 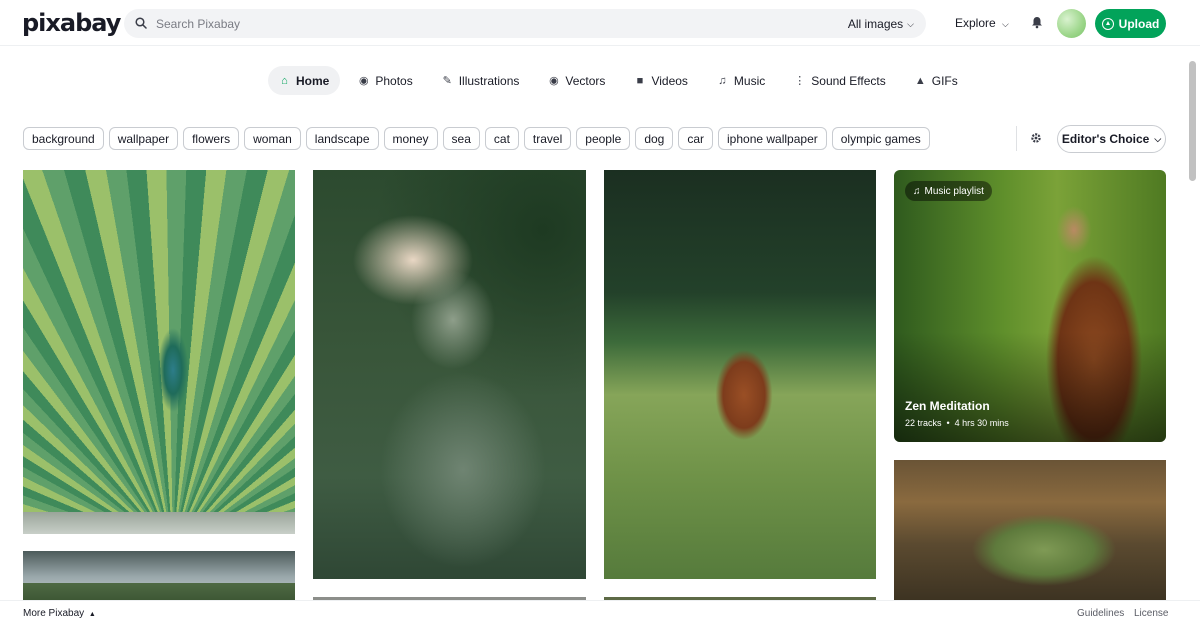 I want to click on more-pixabay-label: More Pixabay, so click(x=54, y=613).